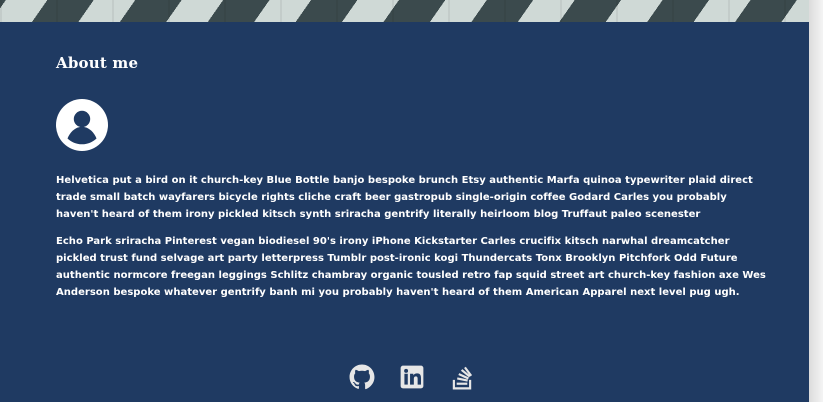 Image resolution: width=823 pixels, height=402 pixels. I want to click on right-edge, so click(816, 201).